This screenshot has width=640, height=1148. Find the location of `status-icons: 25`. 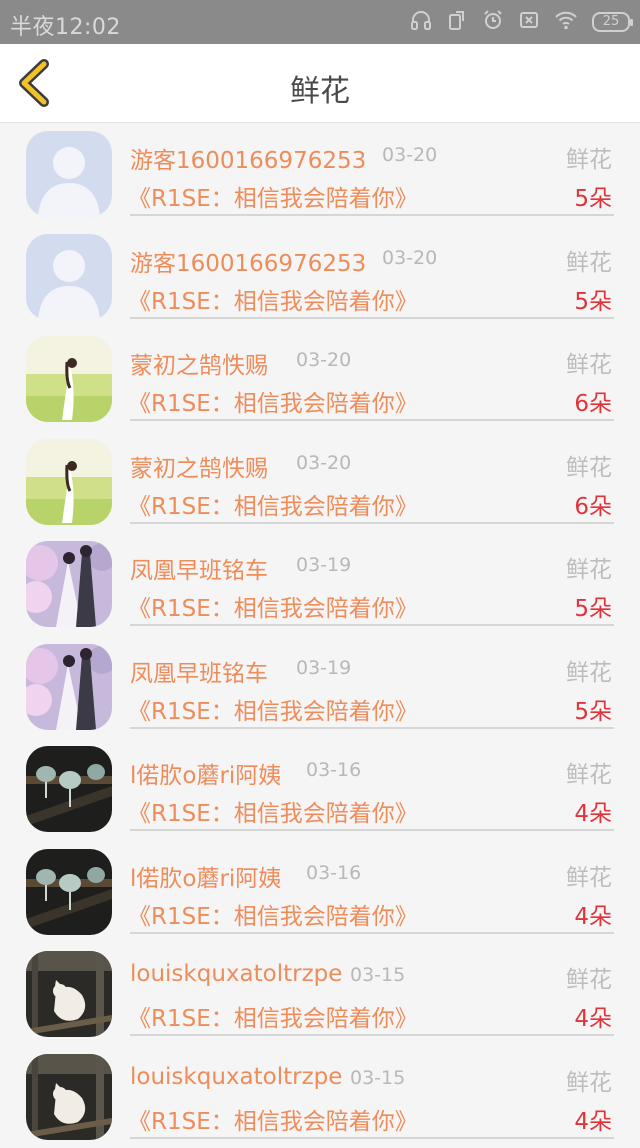

status-icons: 25 is located at coordinates (520, 22).